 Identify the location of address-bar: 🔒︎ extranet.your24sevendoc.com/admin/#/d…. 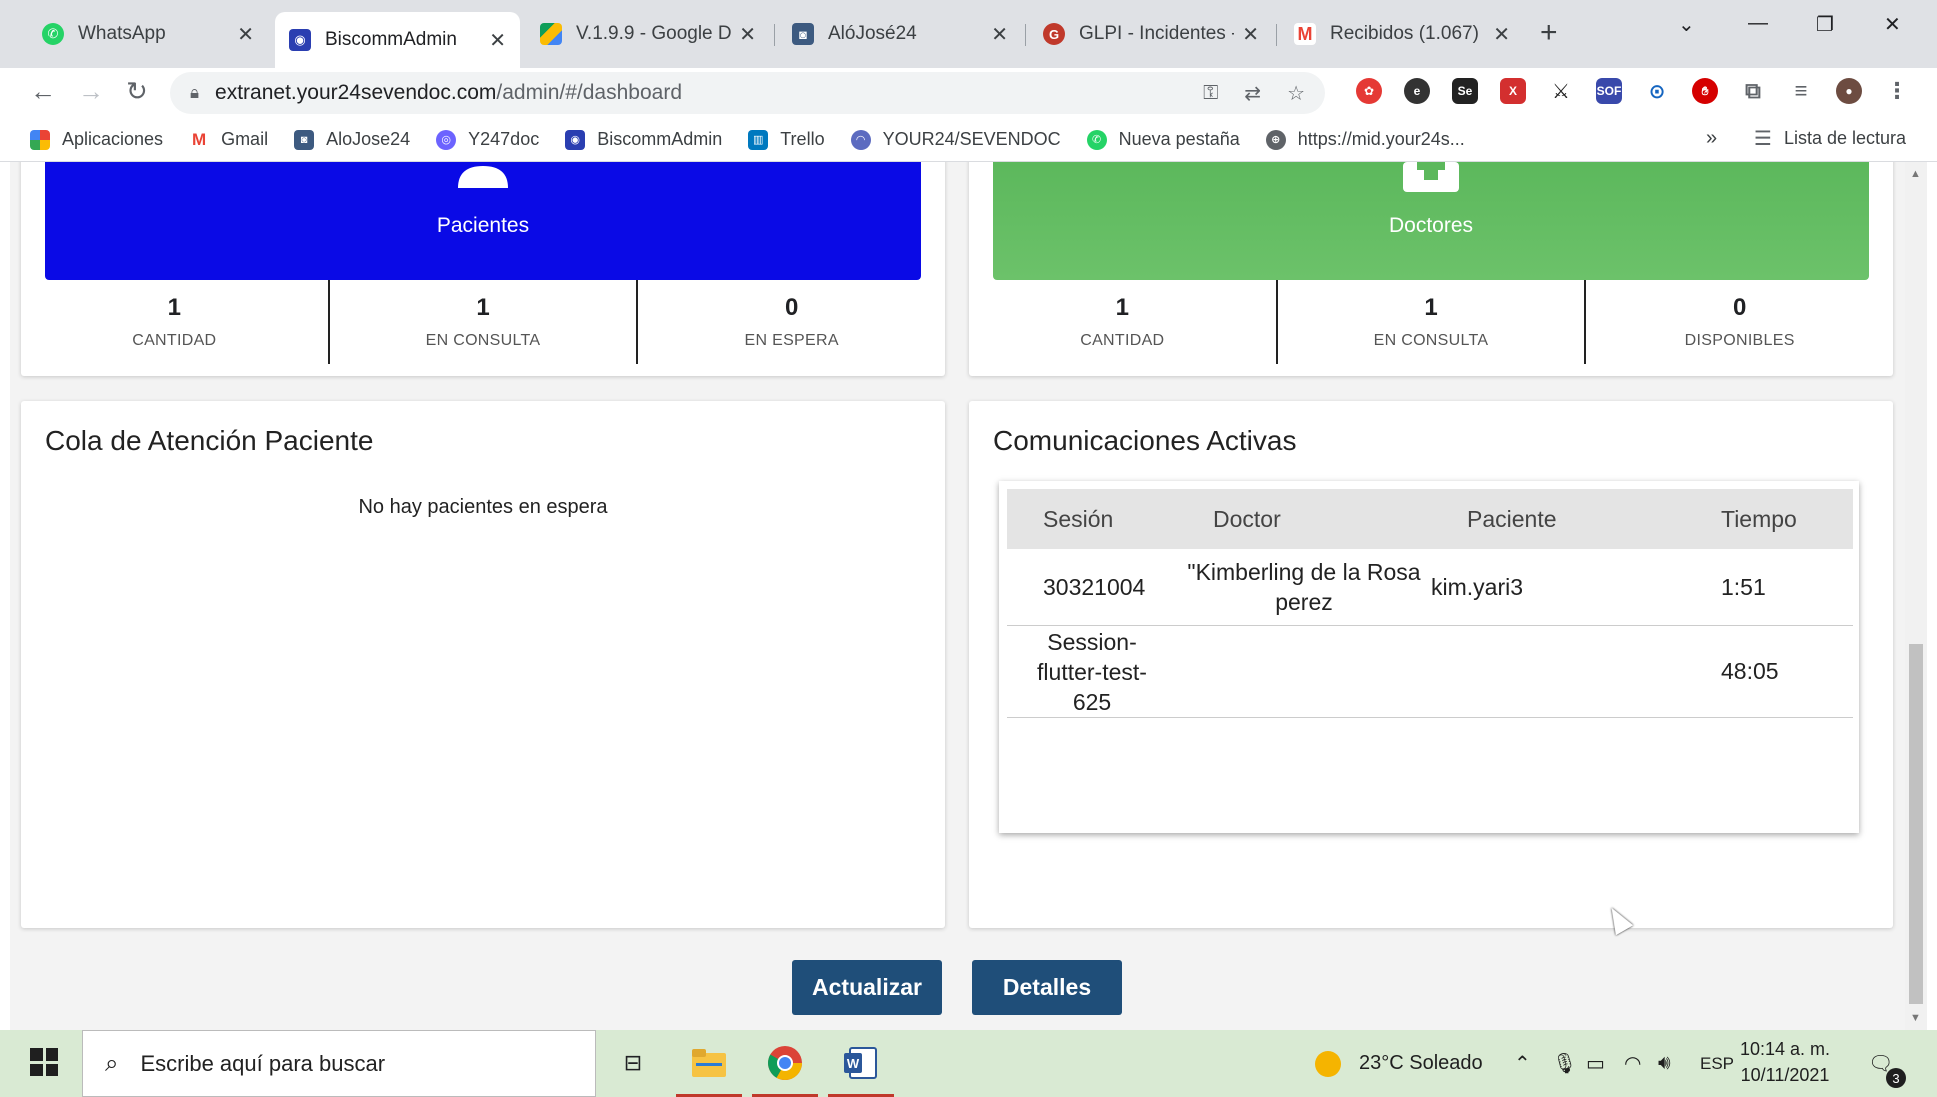
(747, 93).